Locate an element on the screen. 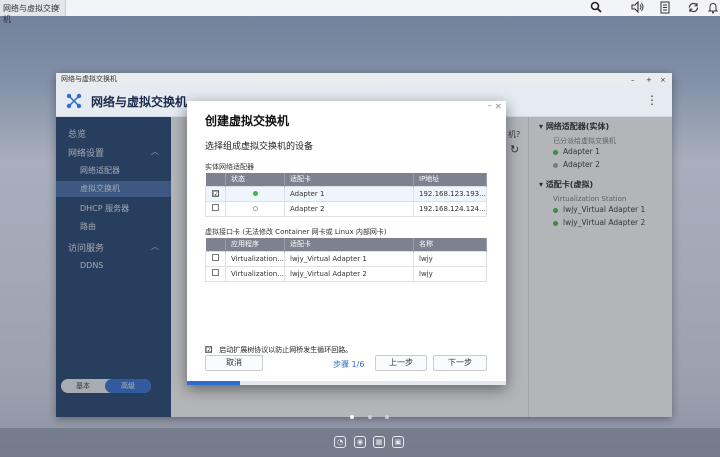 Image resolution: width=720 pixels, height=457 pixels. window-title: 网络与虚拟交换机 is located at coordinates (89, 79).